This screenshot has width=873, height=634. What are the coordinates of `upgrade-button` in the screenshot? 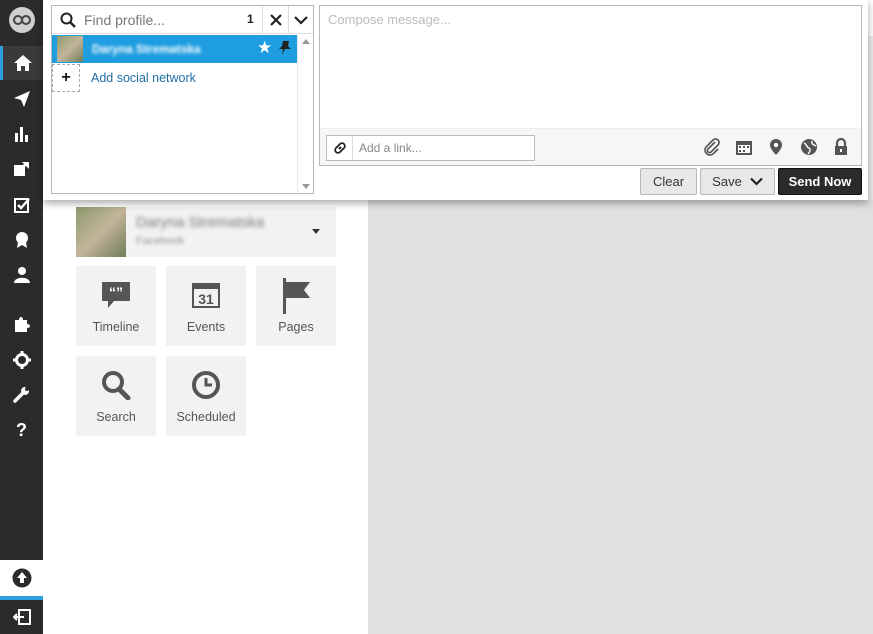 It's located at (21, 578).